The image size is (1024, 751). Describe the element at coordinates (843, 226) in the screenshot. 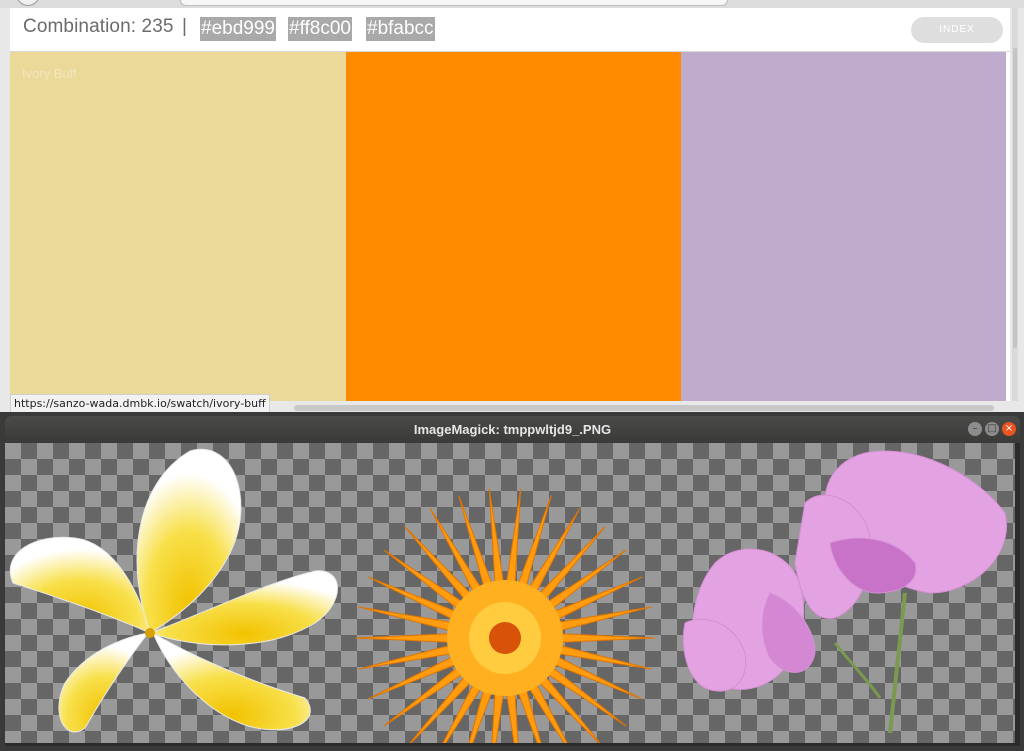

I see `swatch-lavender` at that location.